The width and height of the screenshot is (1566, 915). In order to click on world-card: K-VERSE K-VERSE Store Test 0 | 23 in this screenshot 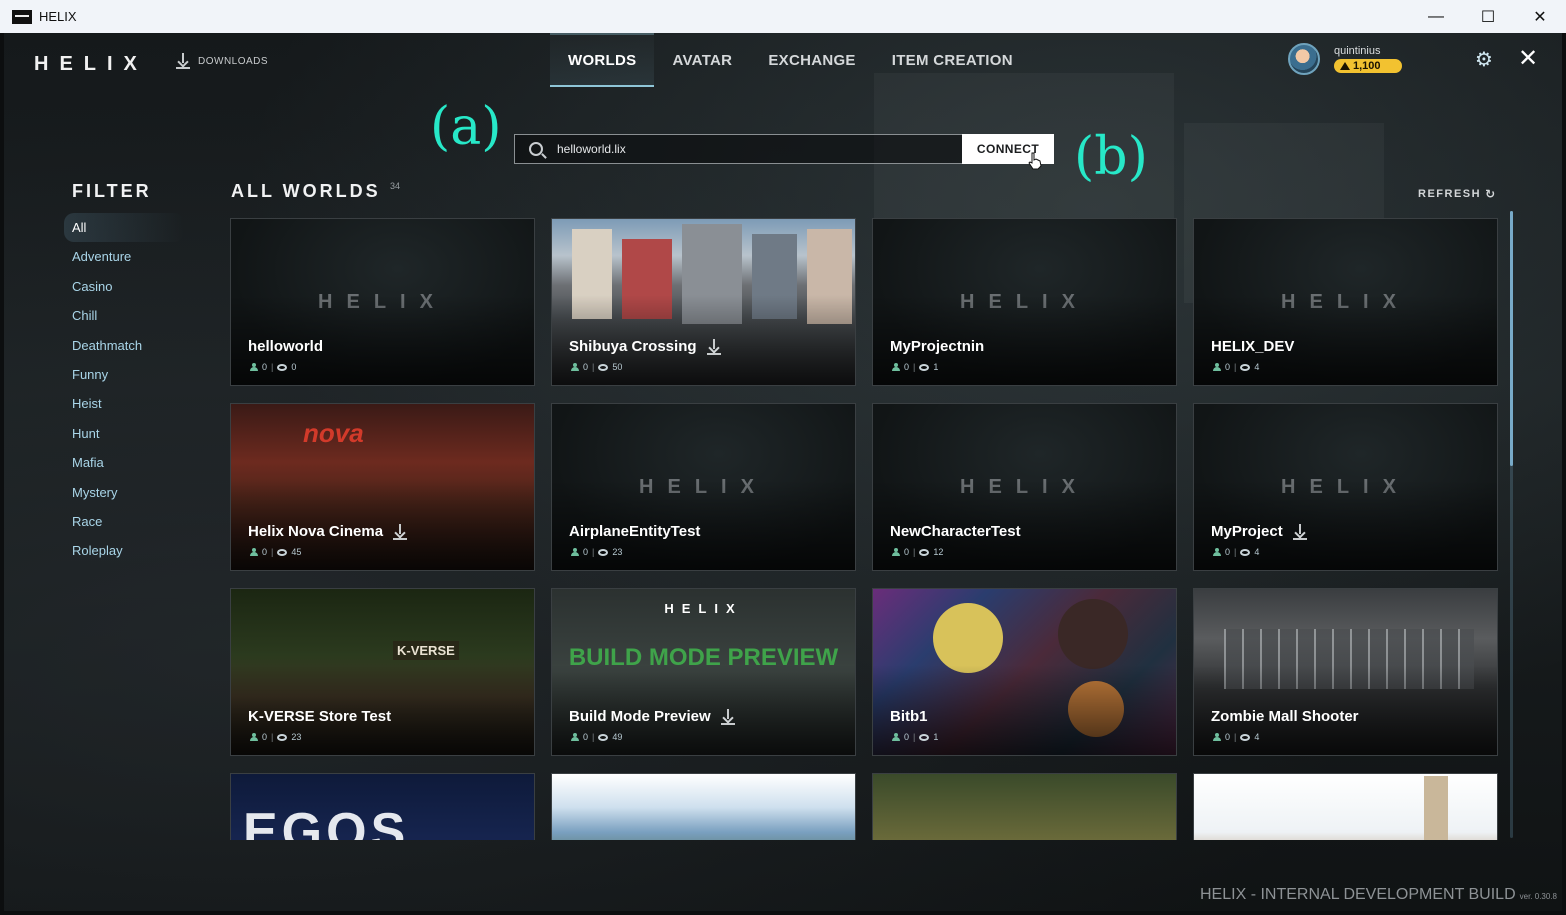, I will do `click(382, 672)`.